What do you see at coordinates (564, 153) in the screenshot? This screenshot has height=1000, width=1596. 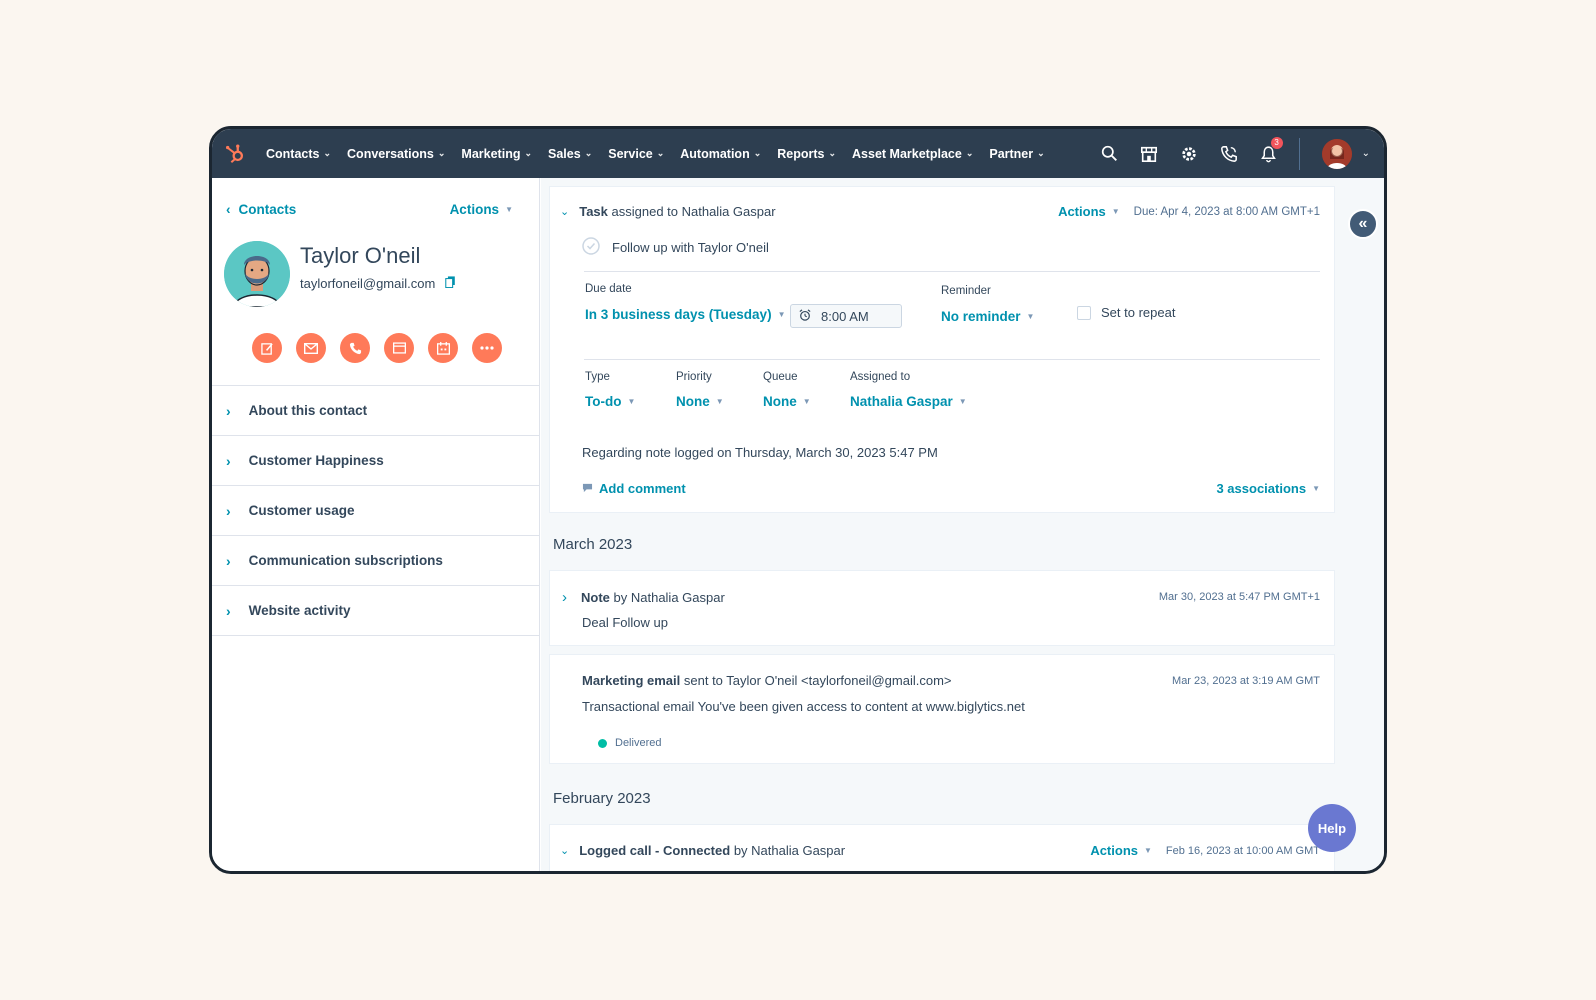 I see `nav-label: Sales` at bounding box center [564, 153].